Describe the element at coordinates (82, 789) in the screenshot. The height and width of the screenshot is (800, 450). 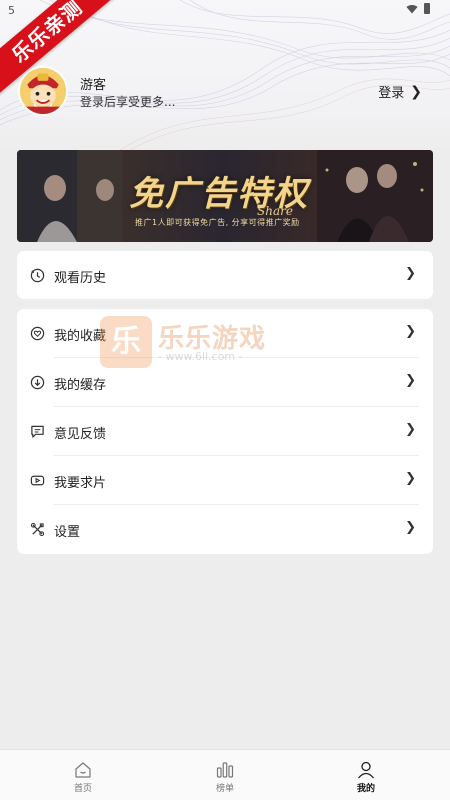
I see `nav-label: 首页` at that location.